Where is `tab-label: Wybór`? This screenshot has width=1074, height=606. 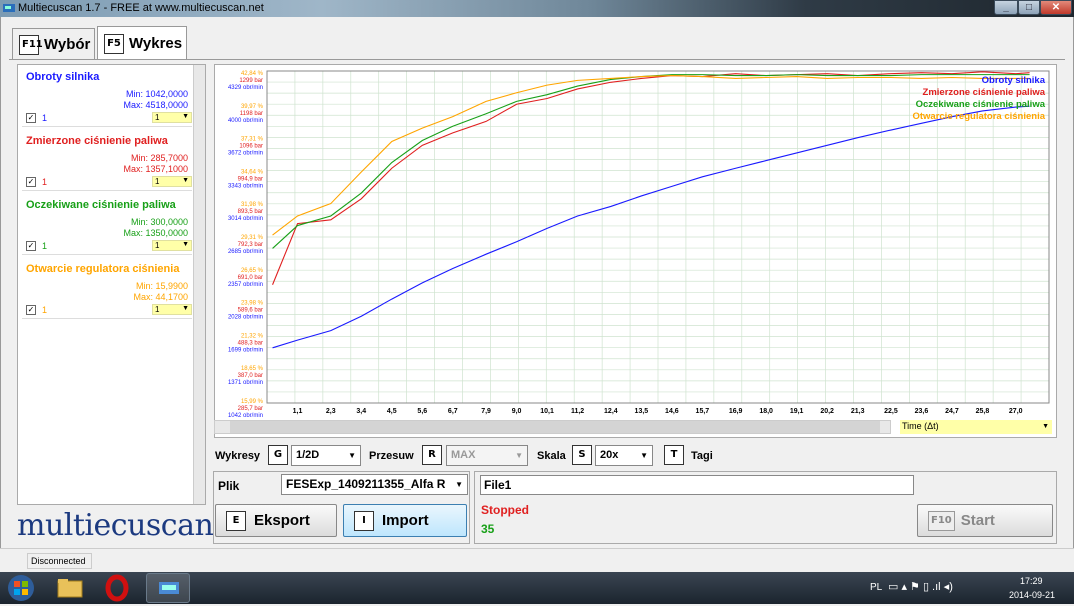
tab-label: Wybór is located at coordinates (67, 44).